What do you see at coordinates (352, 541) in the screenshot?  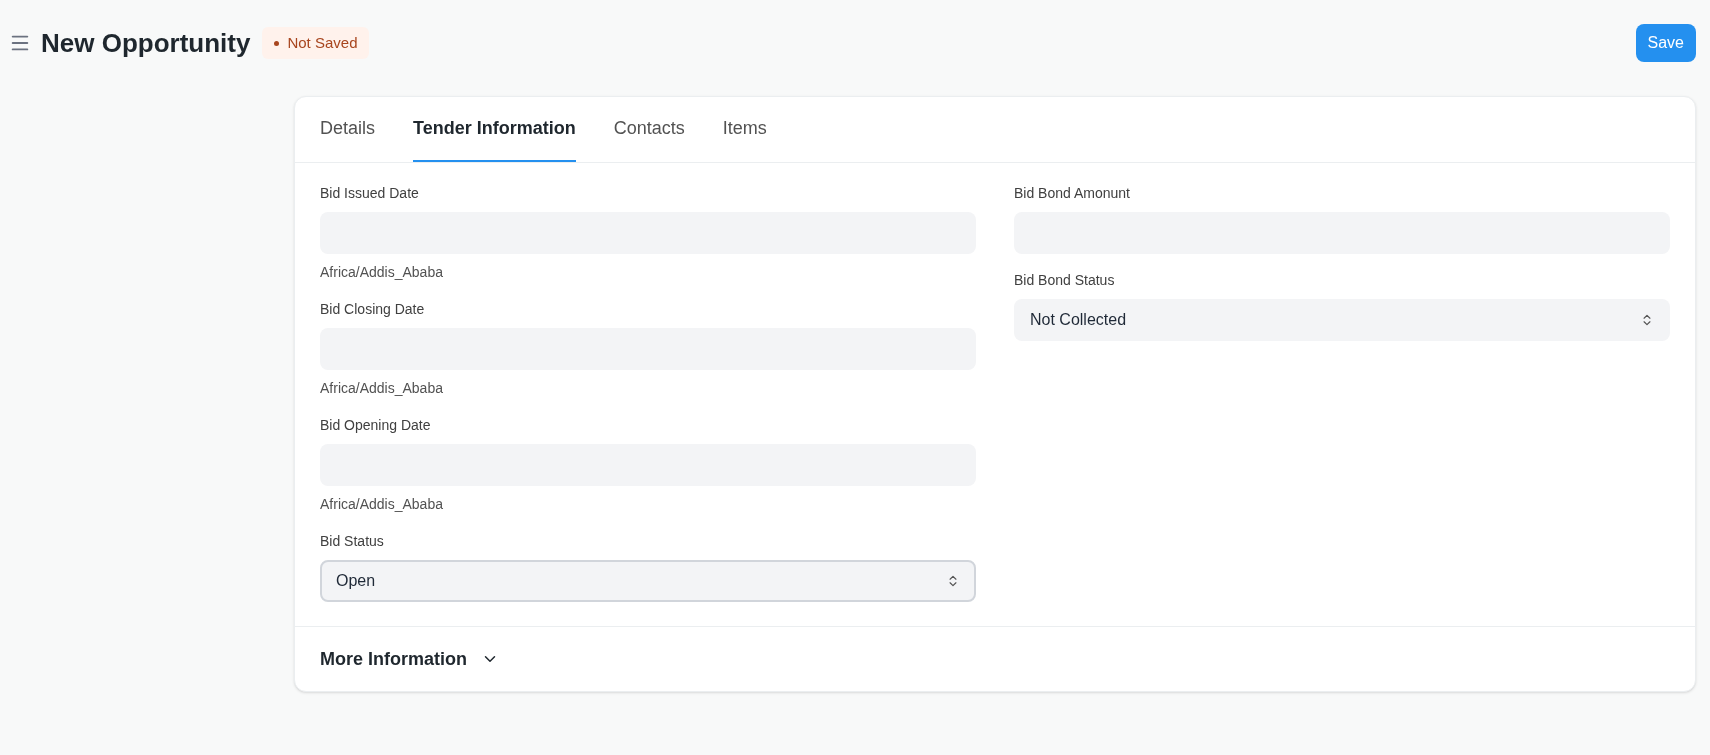 I see `field-label: Bid Status` at bounding box center [352, 541].